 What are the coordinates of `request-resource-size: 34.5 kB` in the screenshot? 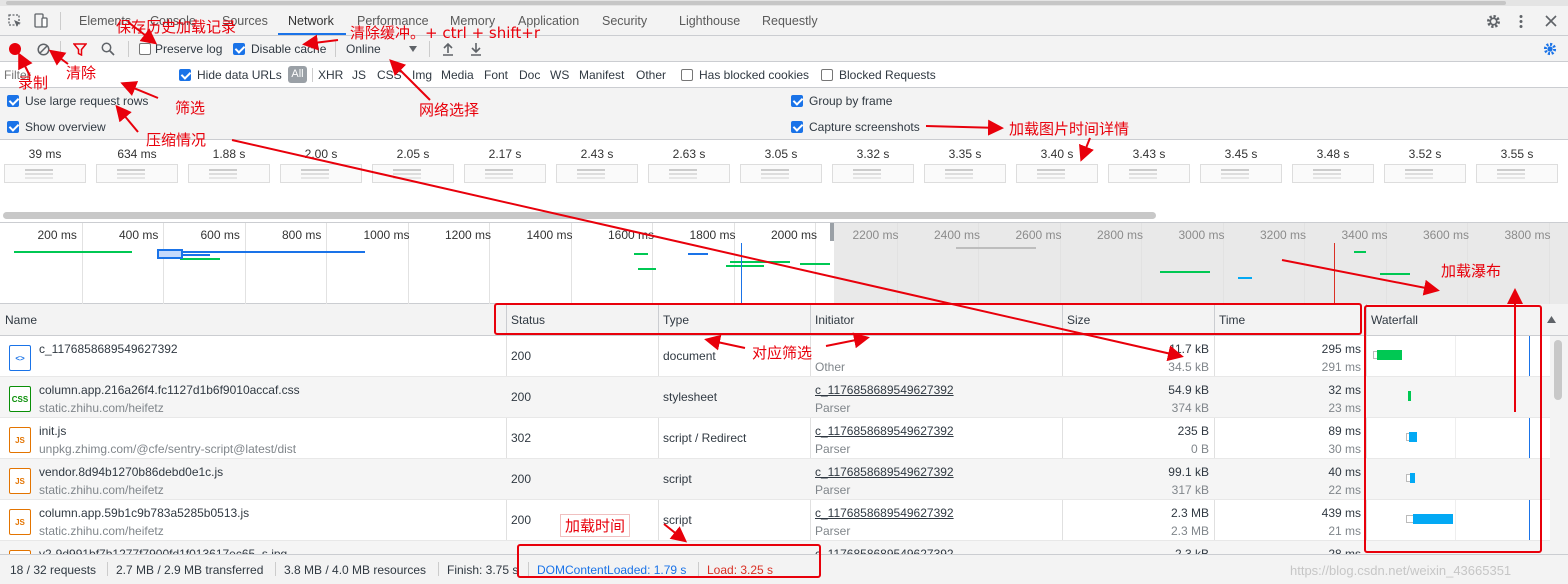 It's located at (1188, 367).